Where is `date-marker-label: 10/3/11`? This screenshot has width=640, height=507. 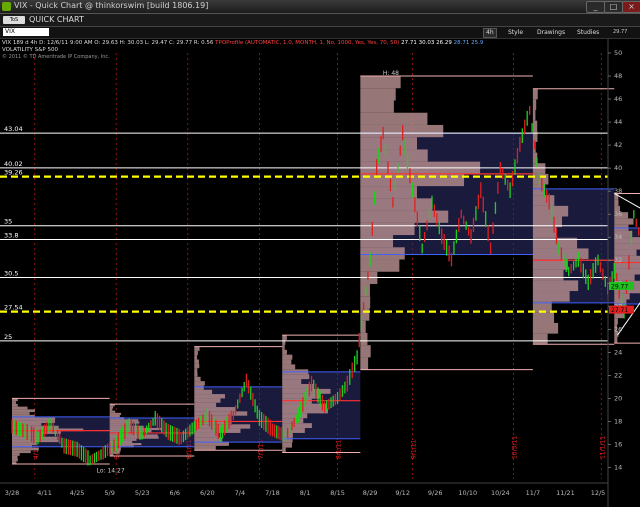 date-marker-label: 10/3/11 is located at coordinates (514, 447).